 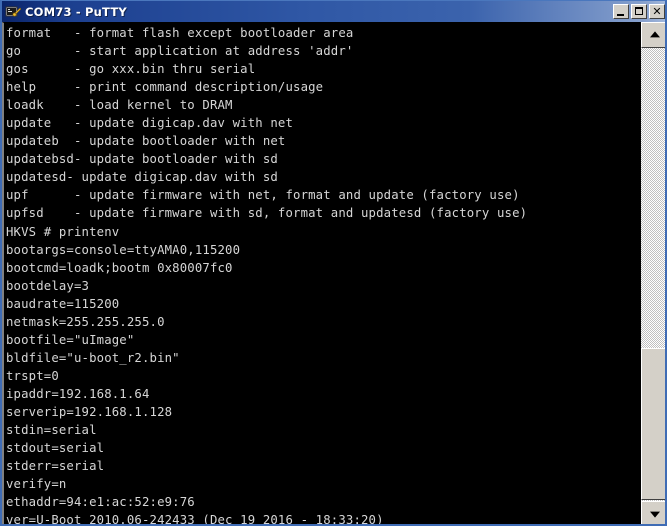 I want to click on window-title: COM73 - PuTTY, so click(x=76, y=11).